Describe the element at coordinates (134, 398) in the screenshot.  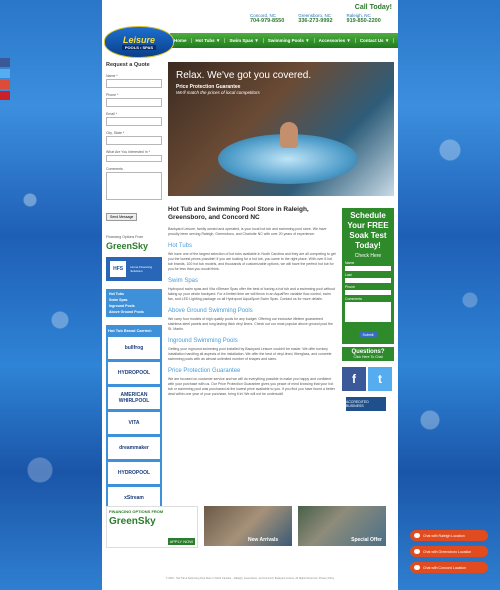
I see `brand-american-whirlpool: AMERICAN WHIRLPOOL` at that location.